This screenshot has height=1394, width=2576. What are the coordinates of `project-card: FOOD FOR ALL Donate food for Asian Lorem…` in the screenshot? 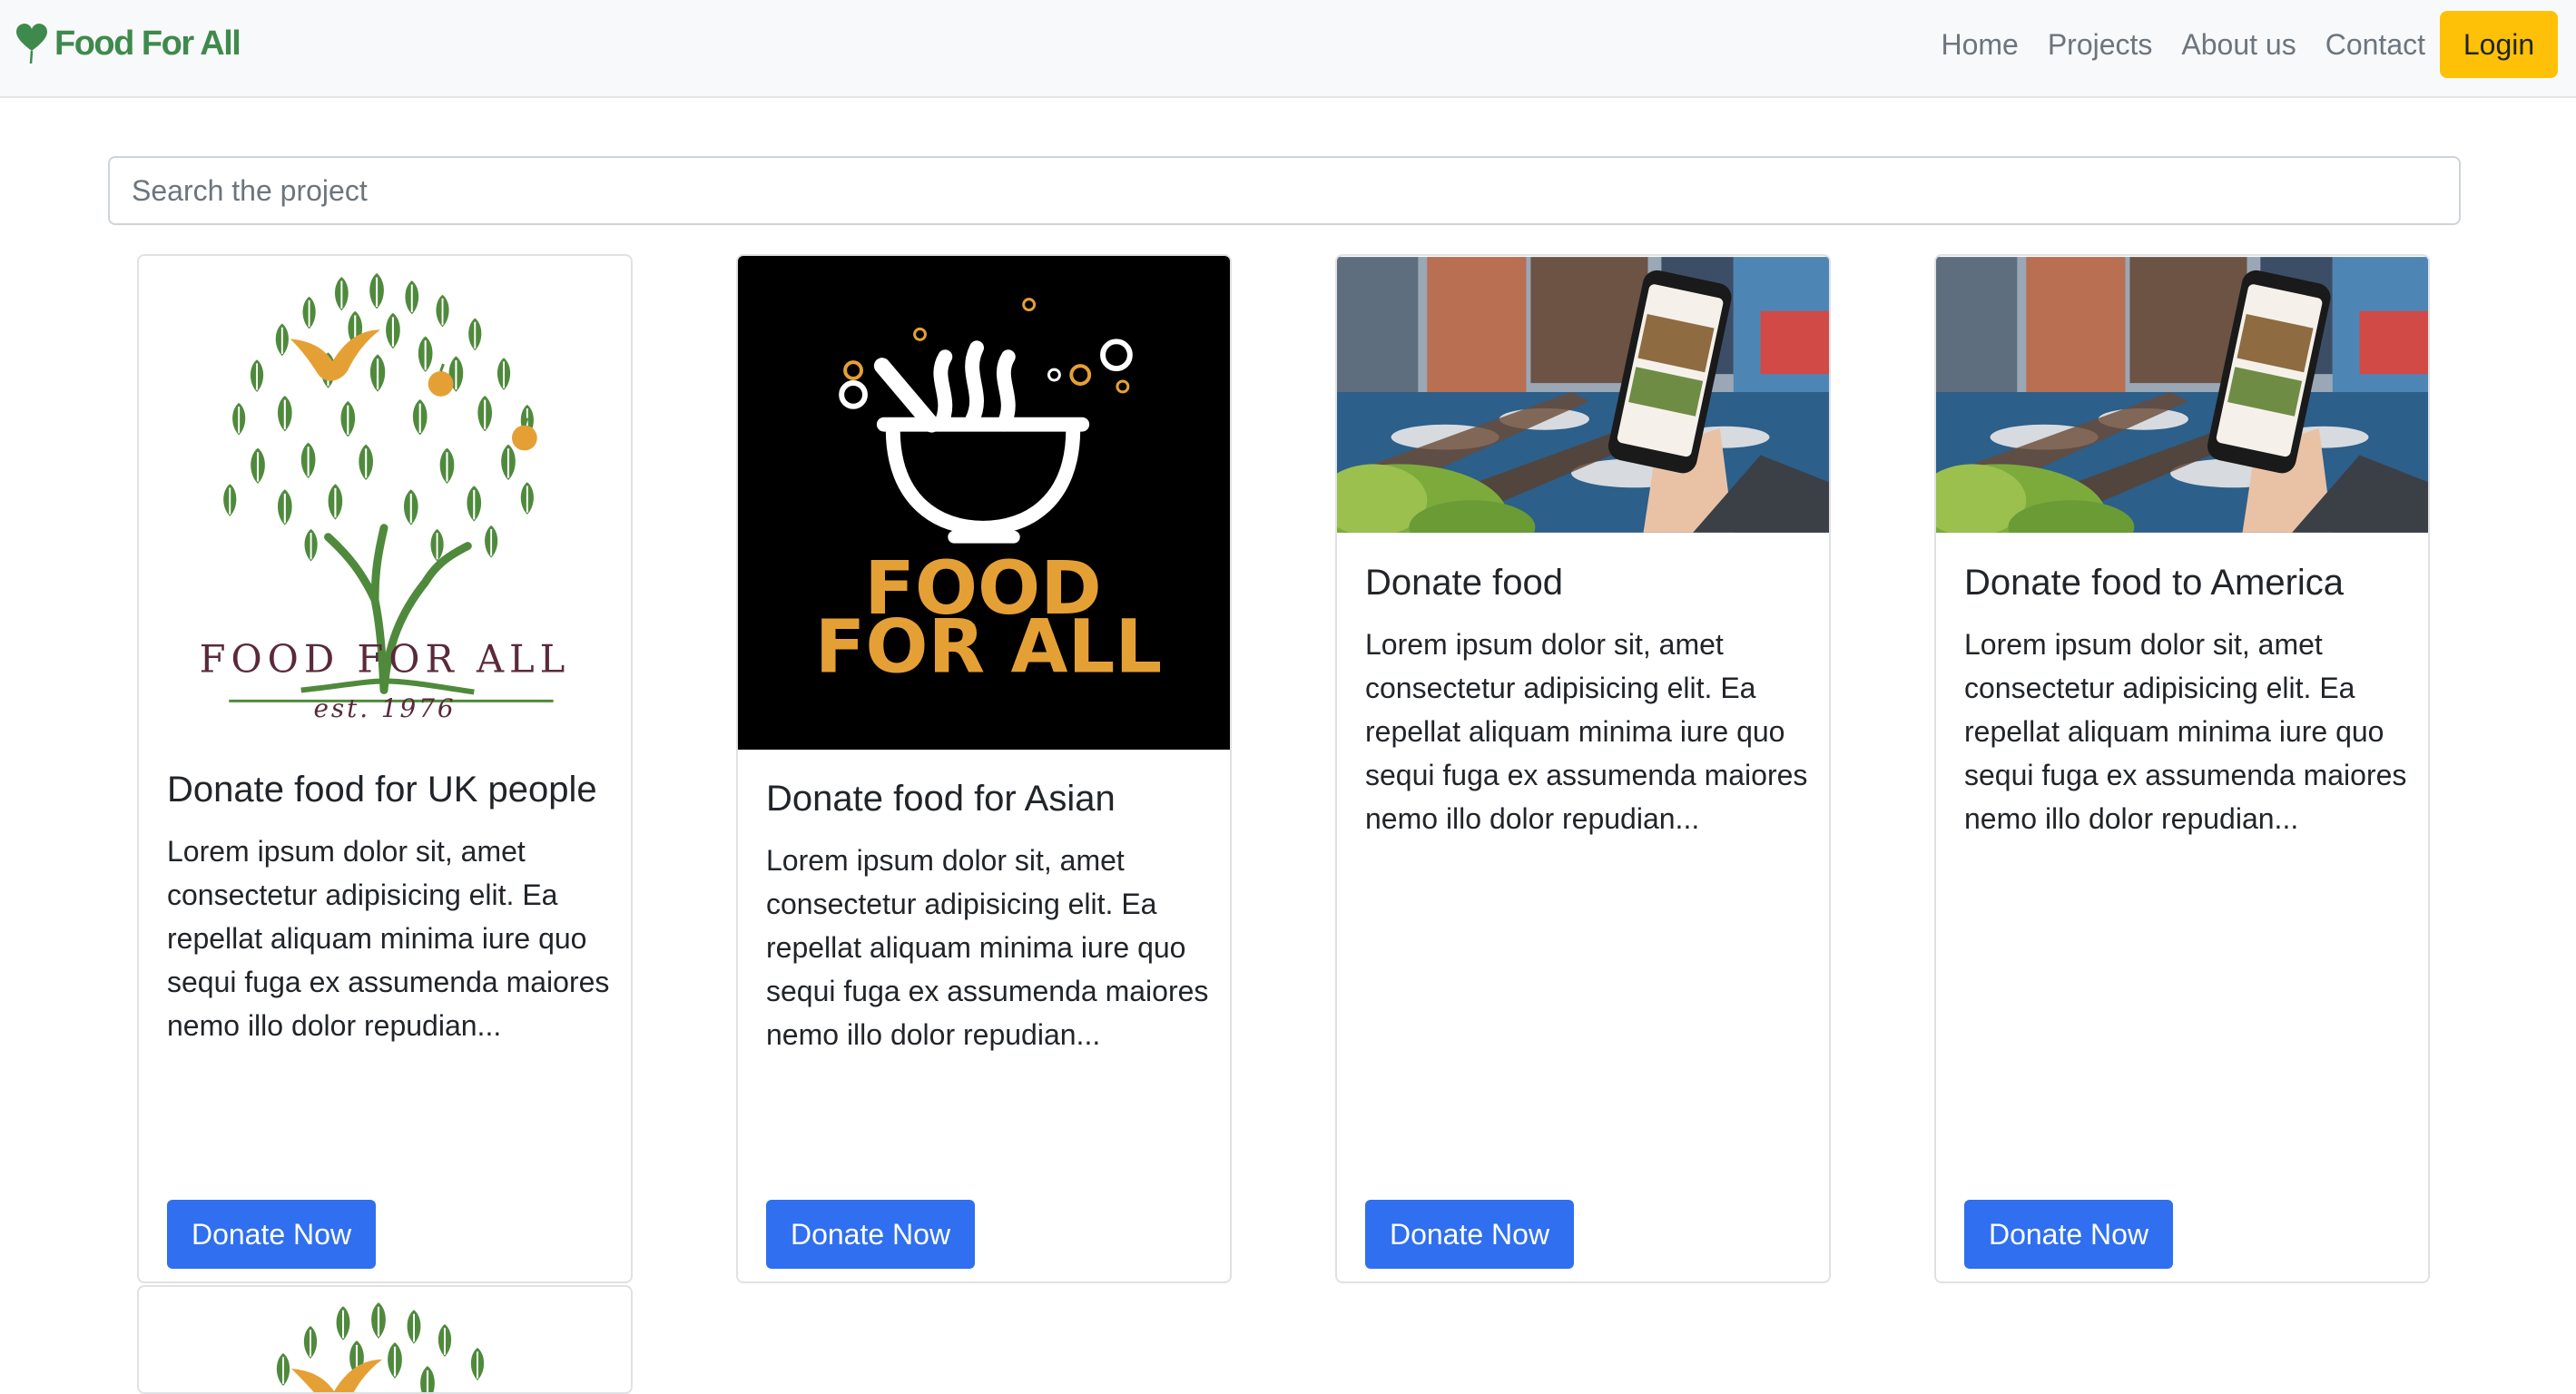 It's located at (984, 768).